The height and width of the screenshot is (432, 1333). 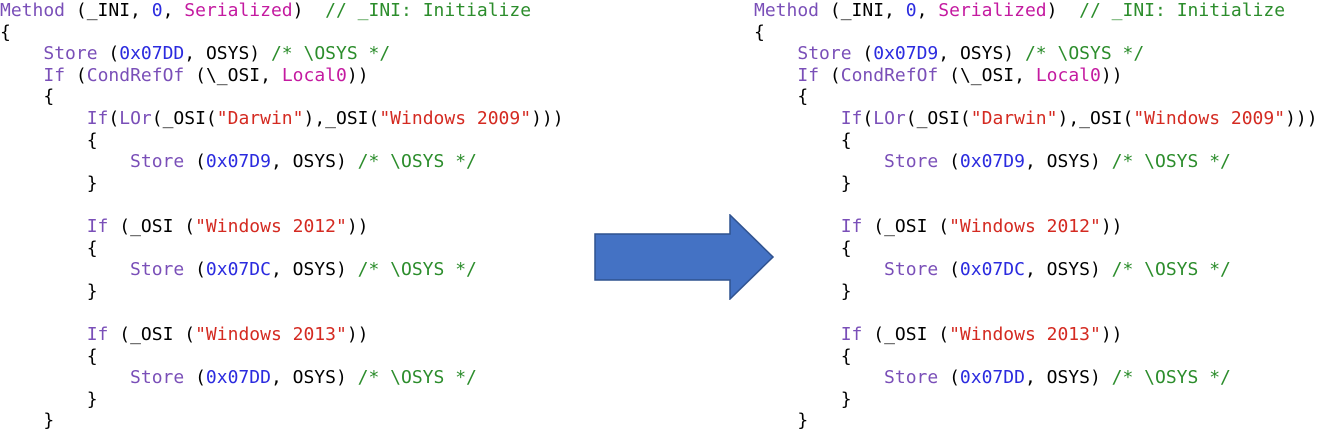 I want to click on code-token-plain: ),_OSI(, so click(x=1095, y=118).